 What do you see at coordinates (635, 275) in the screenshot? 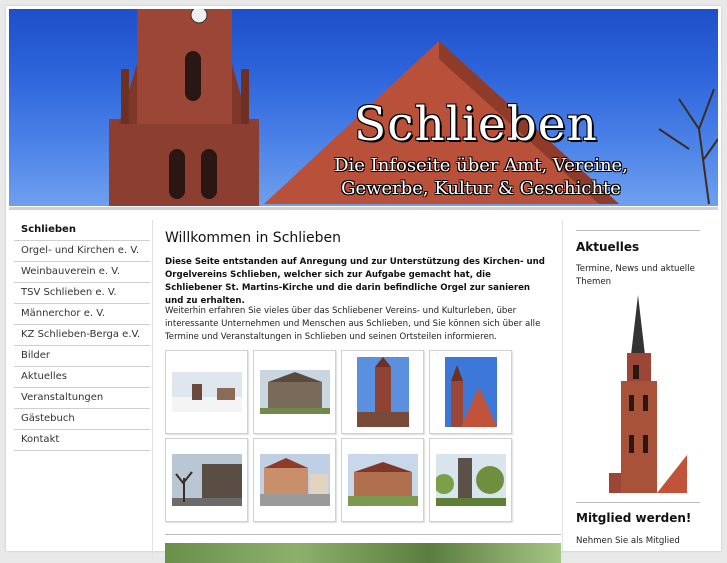
I see `news-text: Termine, News und aktuelle Themen` at bounding box center [635, 275].